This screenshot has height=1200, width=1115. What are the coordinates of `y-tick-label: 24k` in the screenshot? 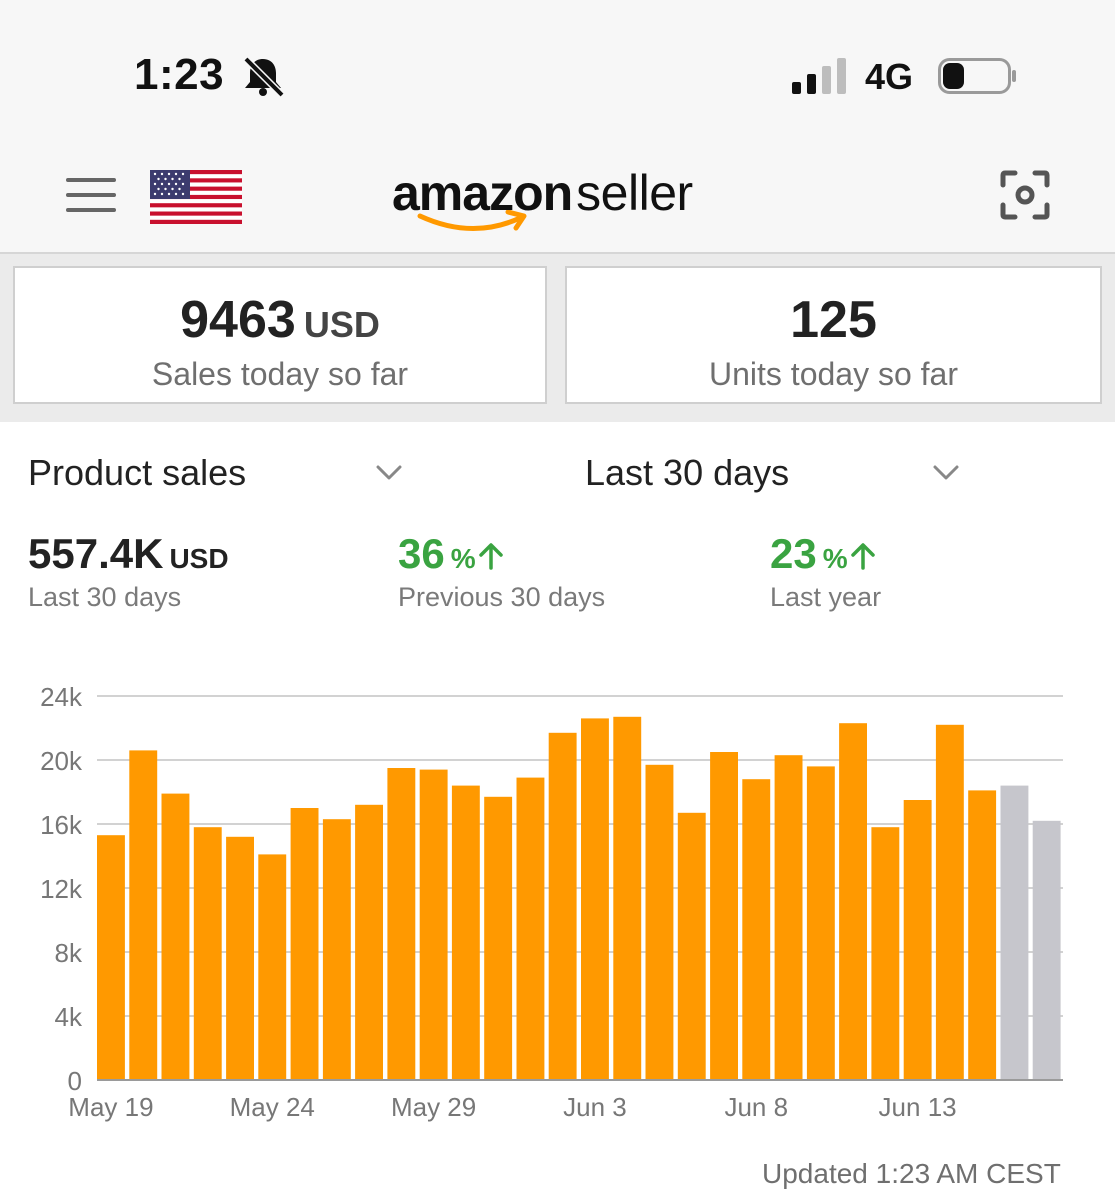 It's located at (61, 697).